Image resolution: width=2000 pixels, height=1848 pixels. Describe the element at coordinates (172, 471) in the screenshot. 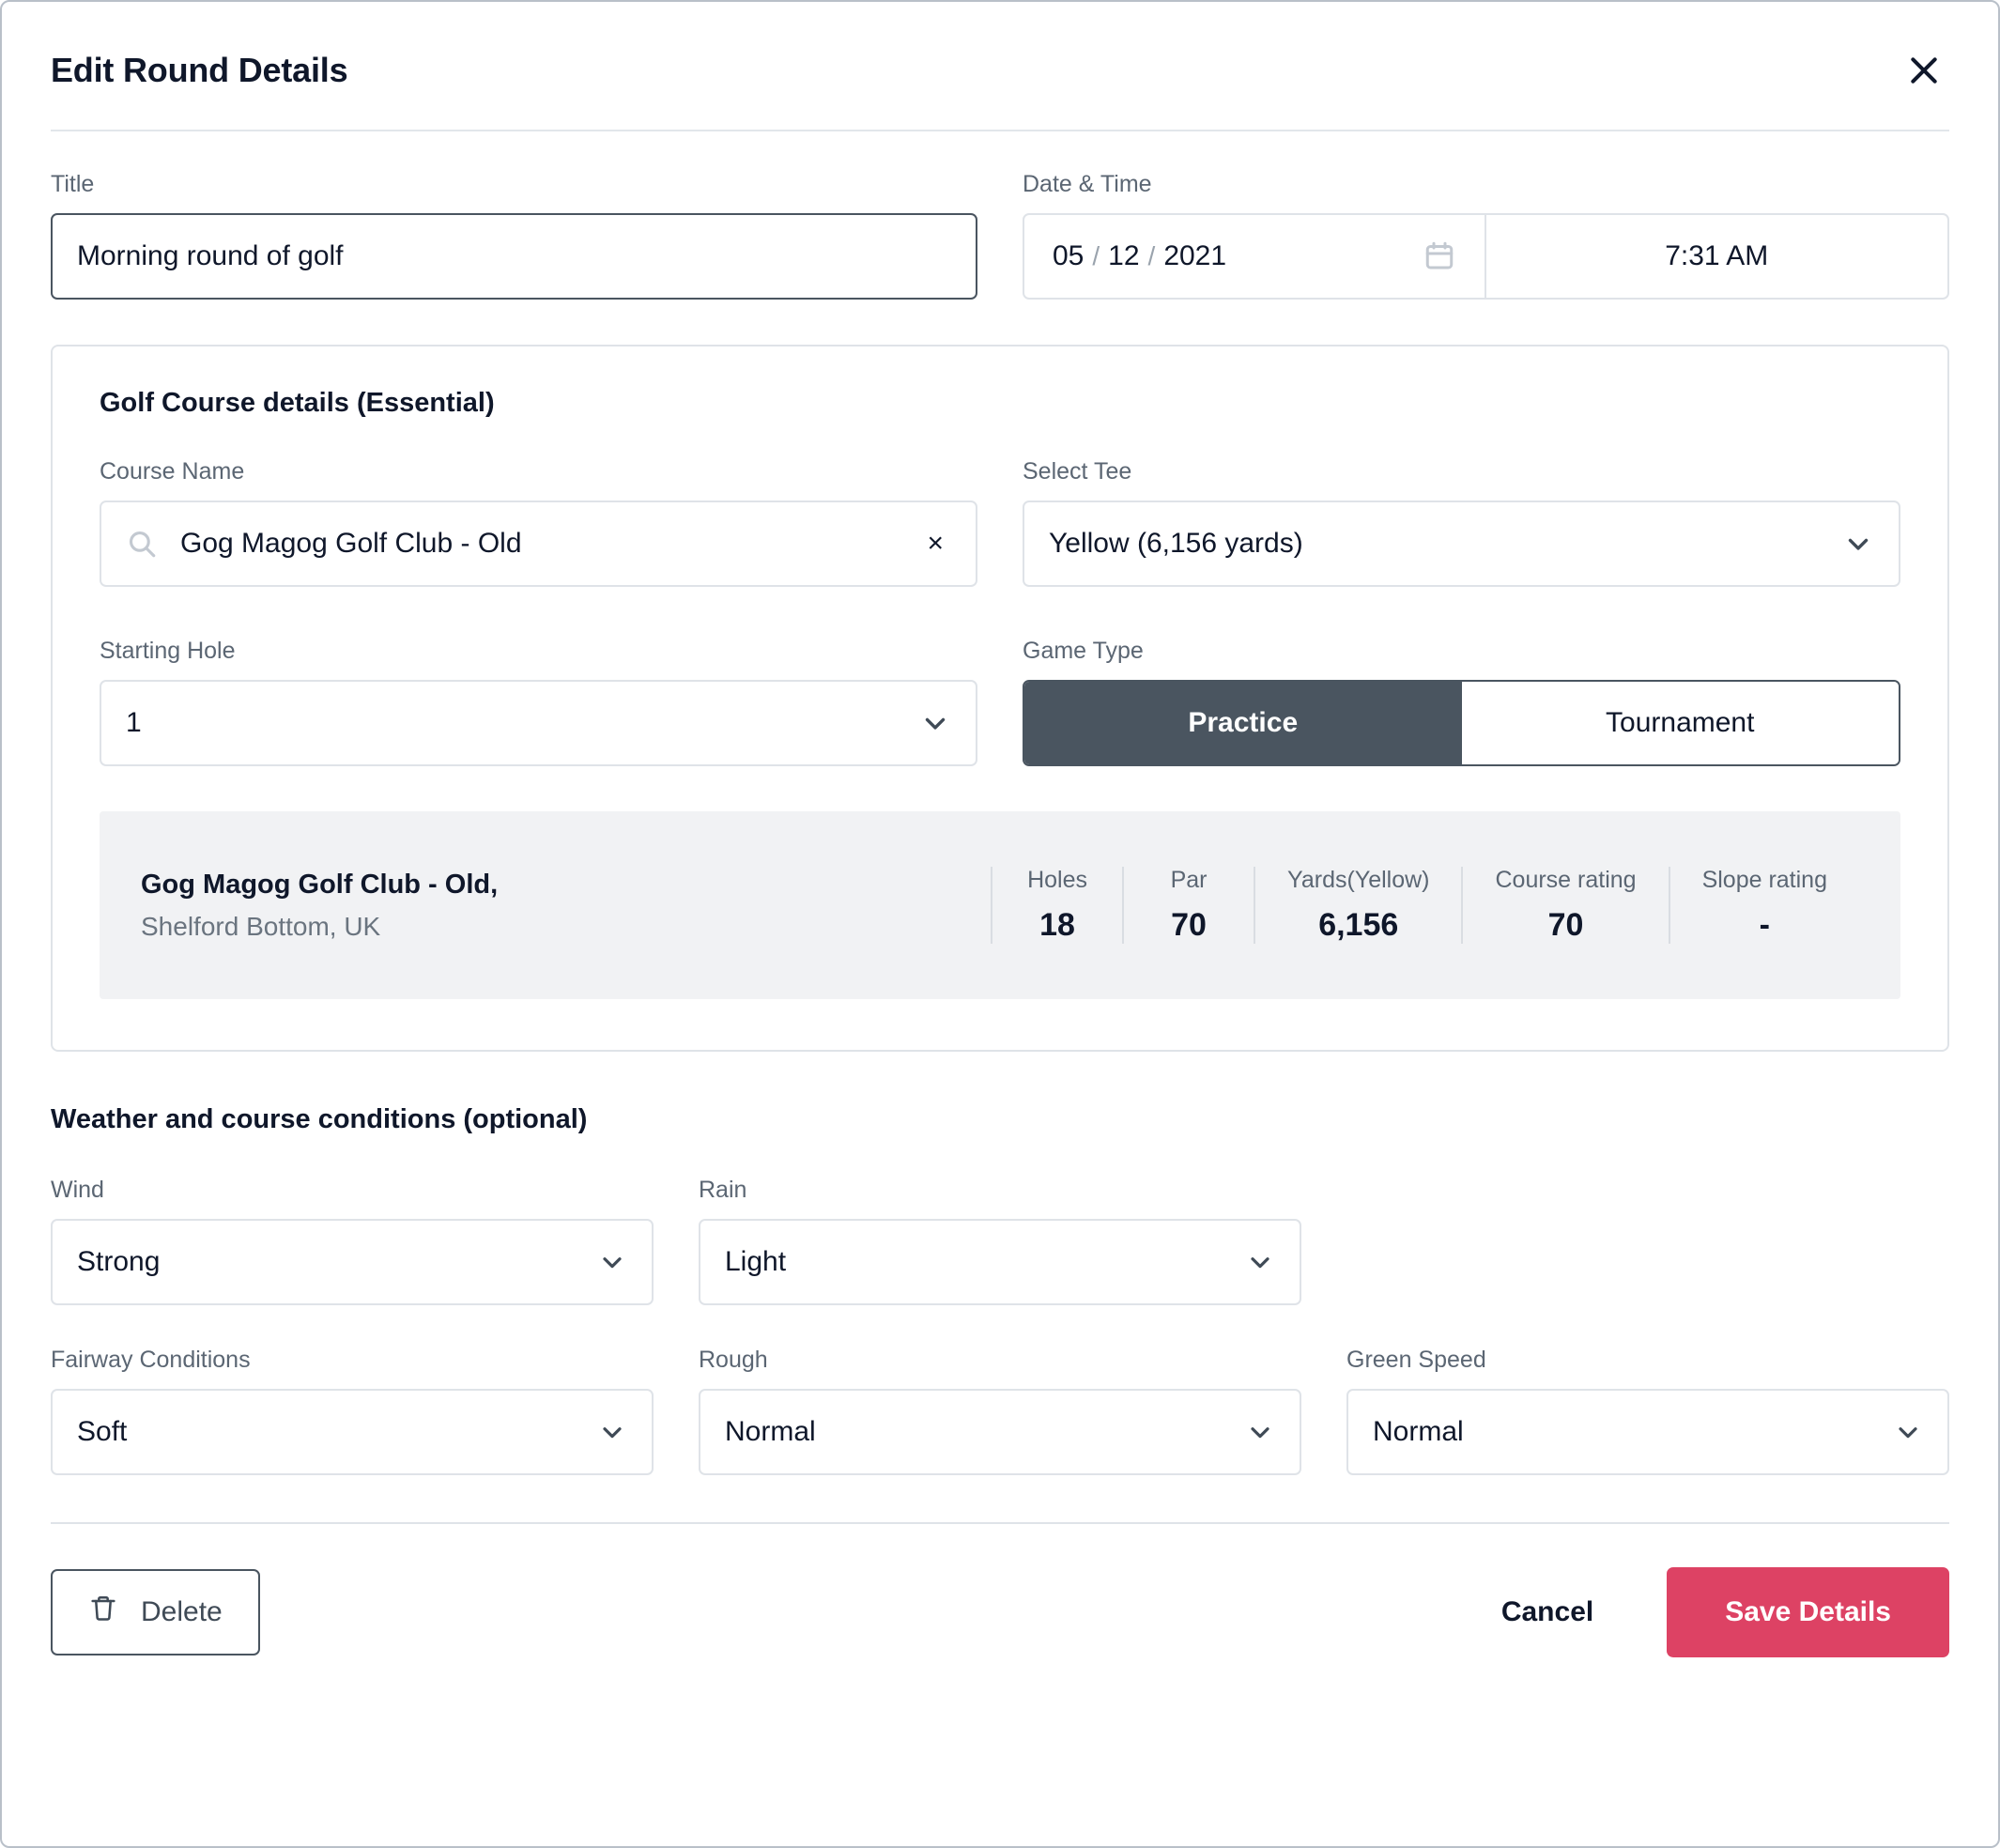

I see `course-name-label: Course Name` at that location.